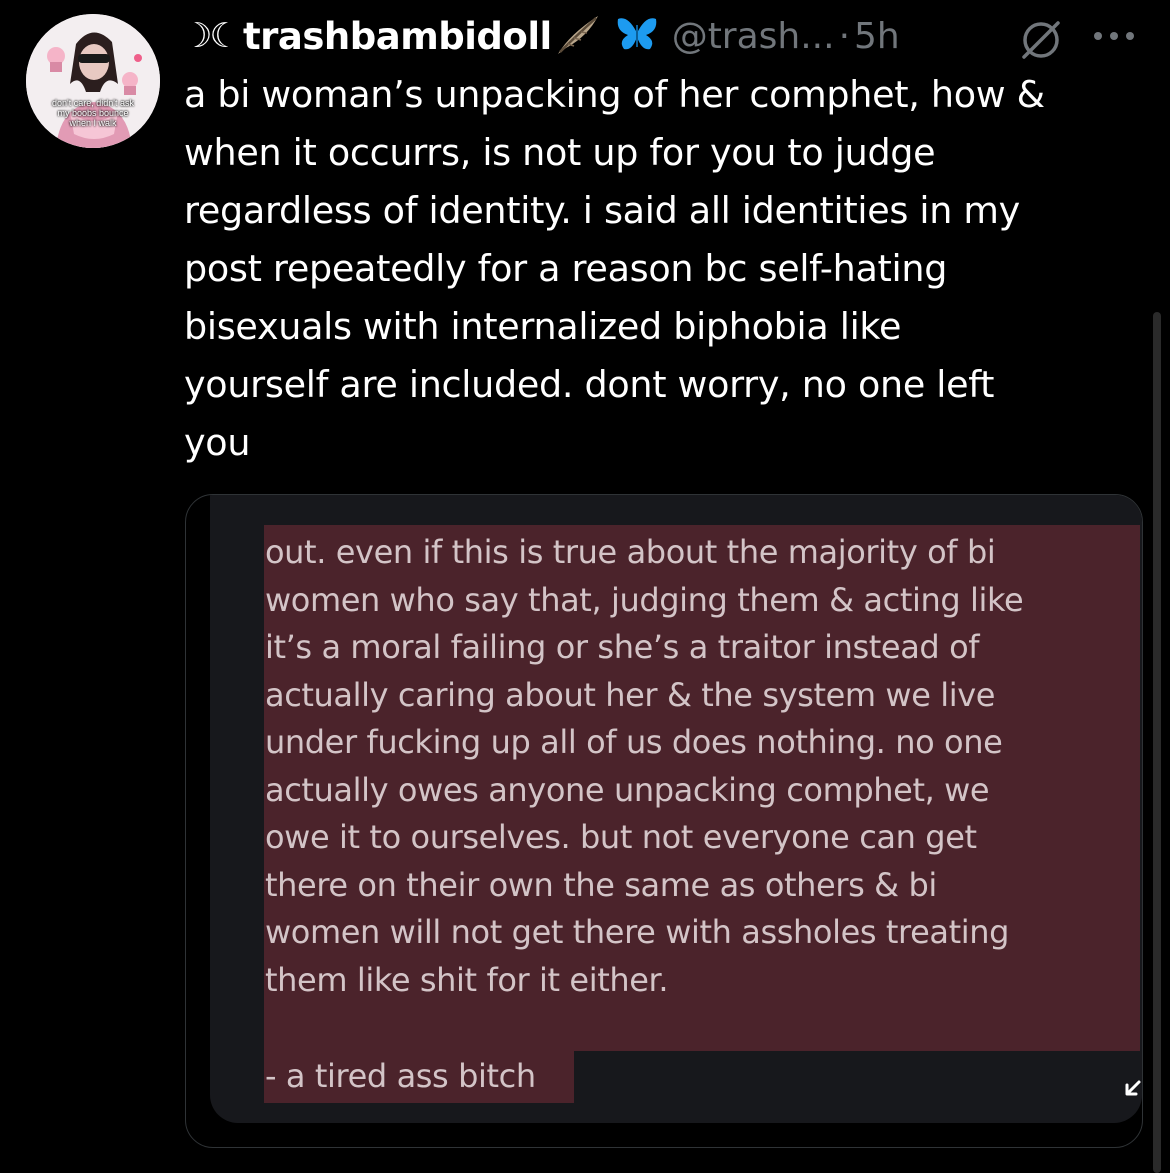  I want to click on avatar-caption-line: when I walk, so click(93, 123).